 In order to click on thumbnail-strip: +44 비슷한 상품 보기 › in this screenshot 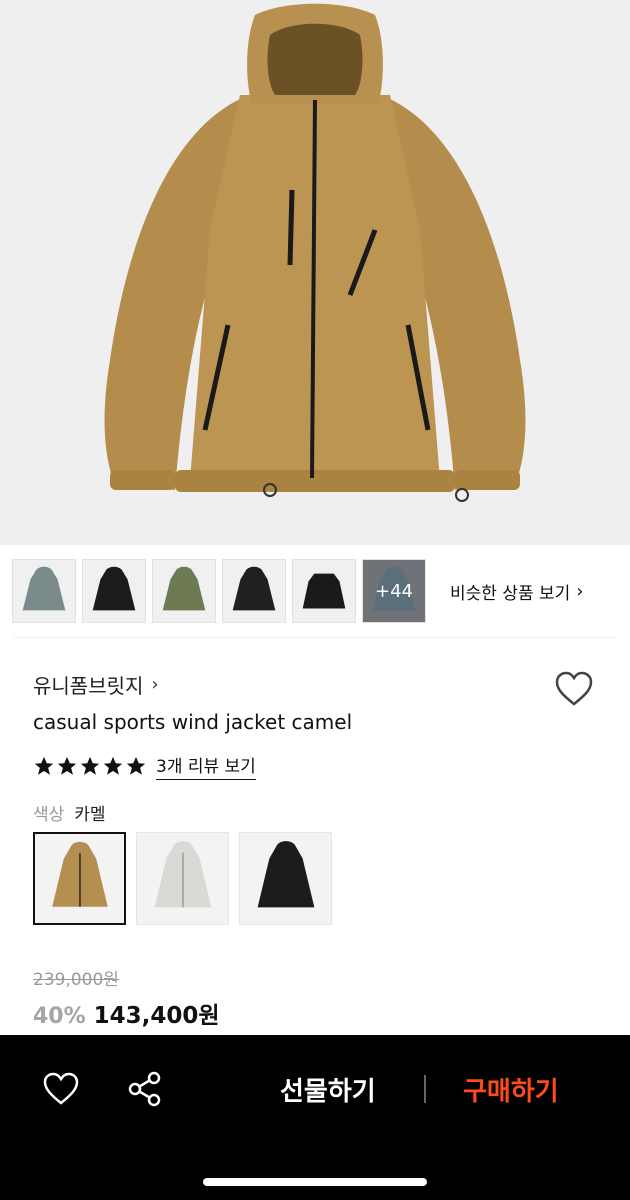, I will do `click(315, 591)`.